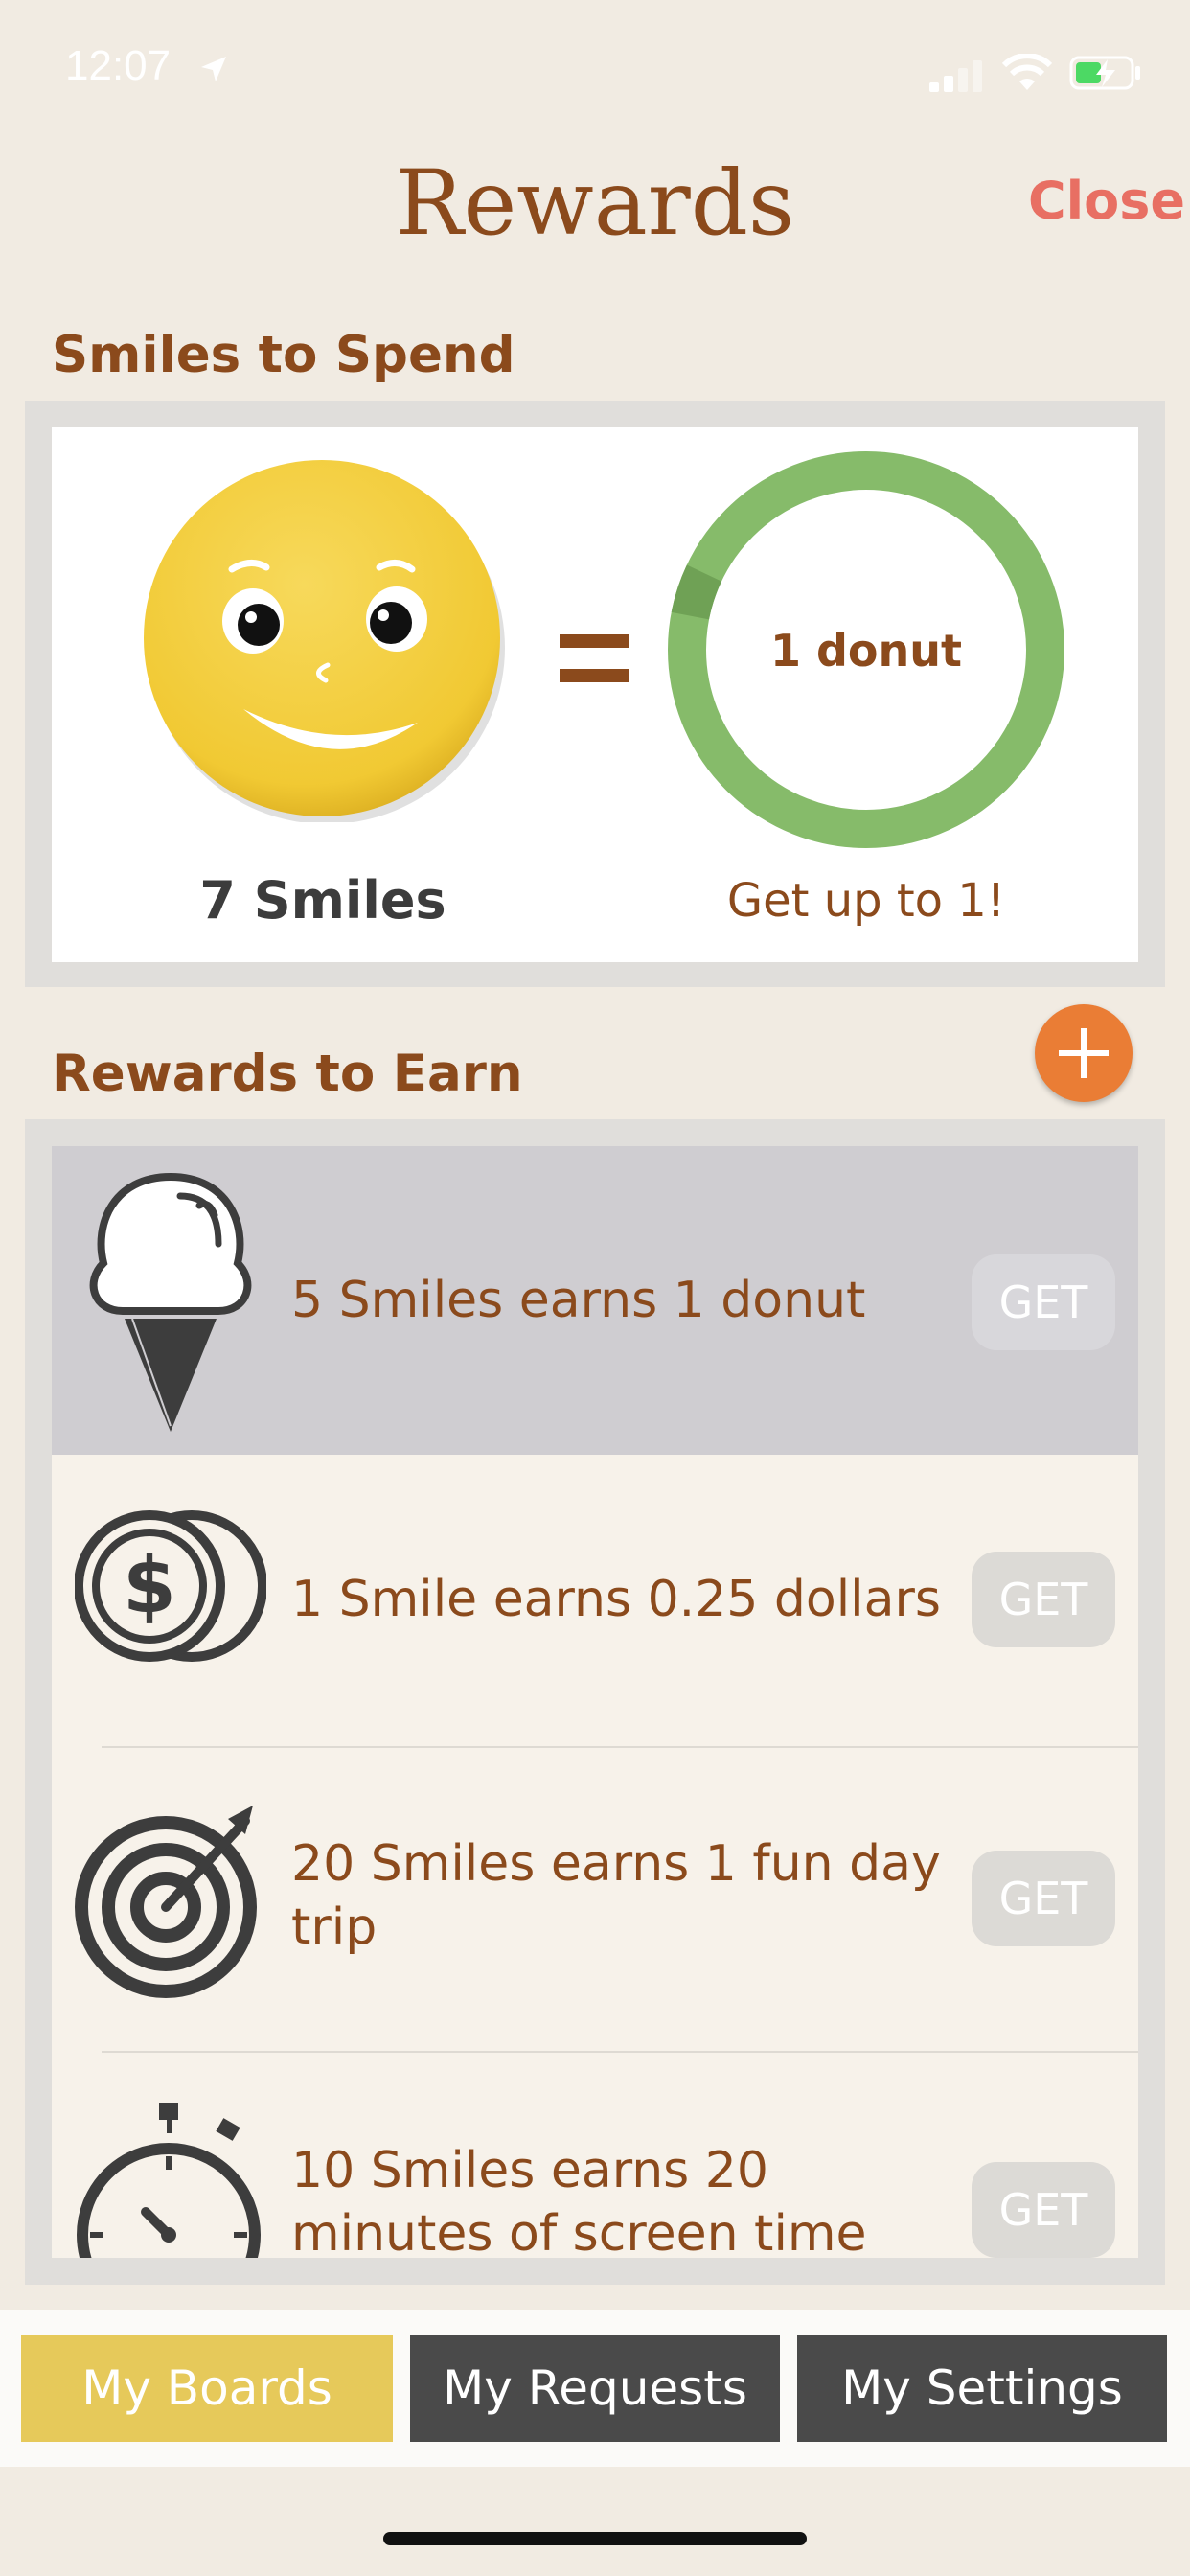 The height and width of the screenshot is (2576, 1190). Describe the element at coordinates (982, 2388) in the screenshot. I see `tab-my-settings: My Settings` at that location.